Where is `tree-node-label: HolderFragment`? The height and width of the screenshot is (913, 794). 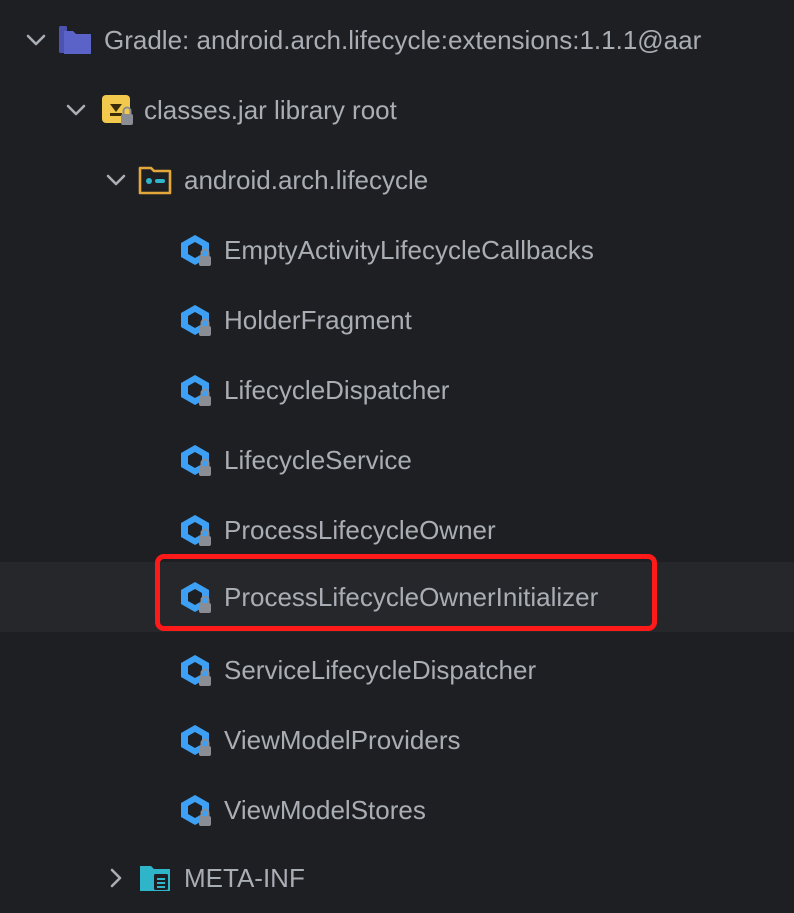 tree-node-label: HolderFragment is located at coordinates (318, 320).